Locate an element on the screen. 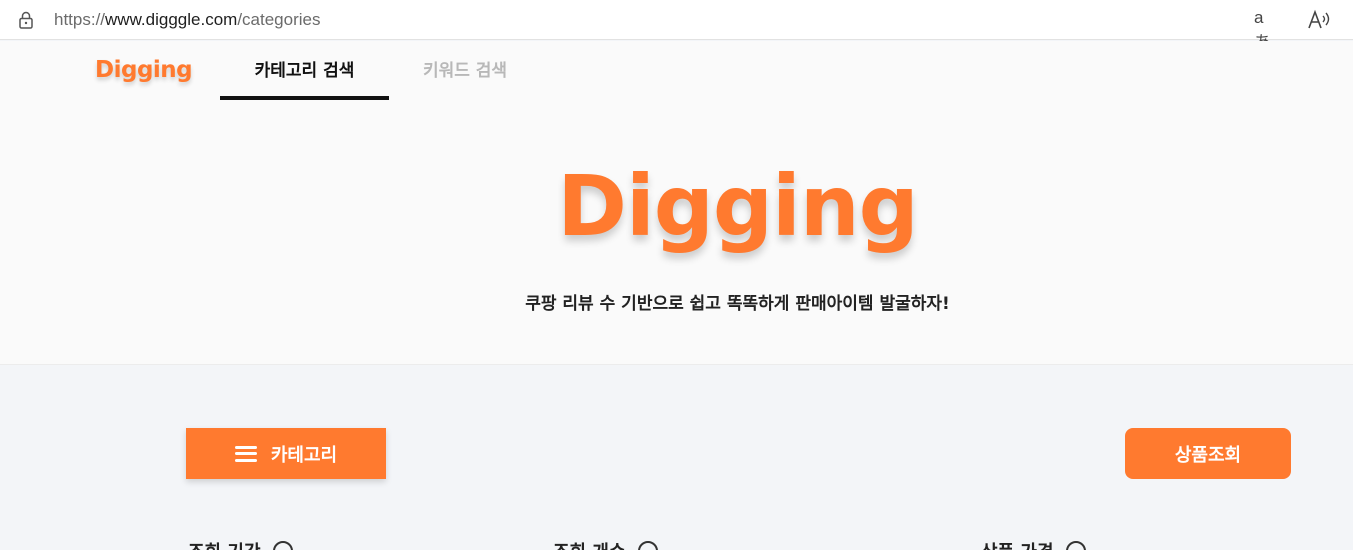 The height and width of the screenshot is (550, 1353). category-button-label: 카테고리 is located at coordinates (304, 455).